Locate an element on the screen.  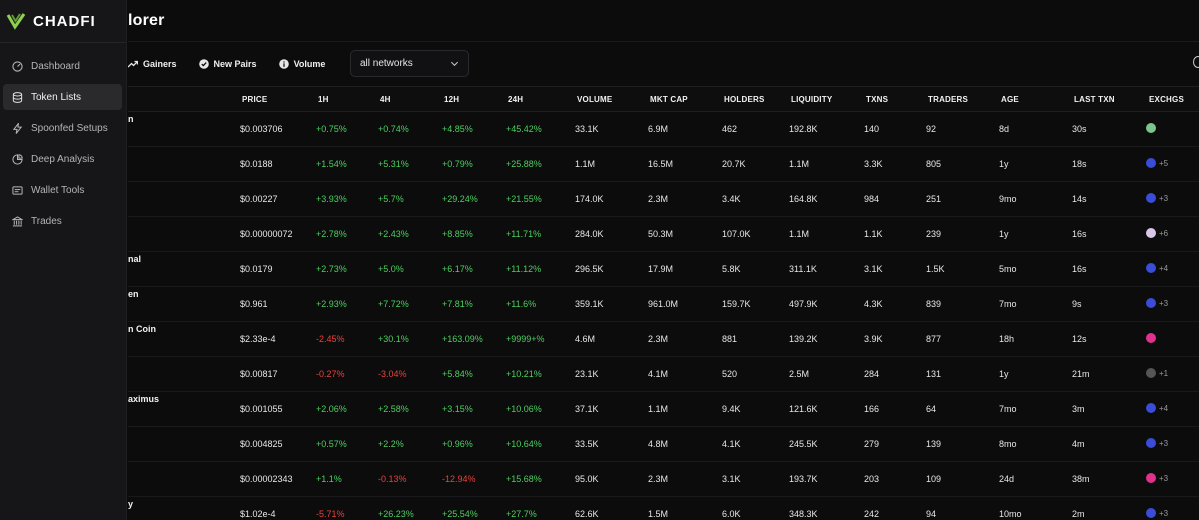
column-header-liquidity: LIQUIDITY is located at coordinates (811, 99).